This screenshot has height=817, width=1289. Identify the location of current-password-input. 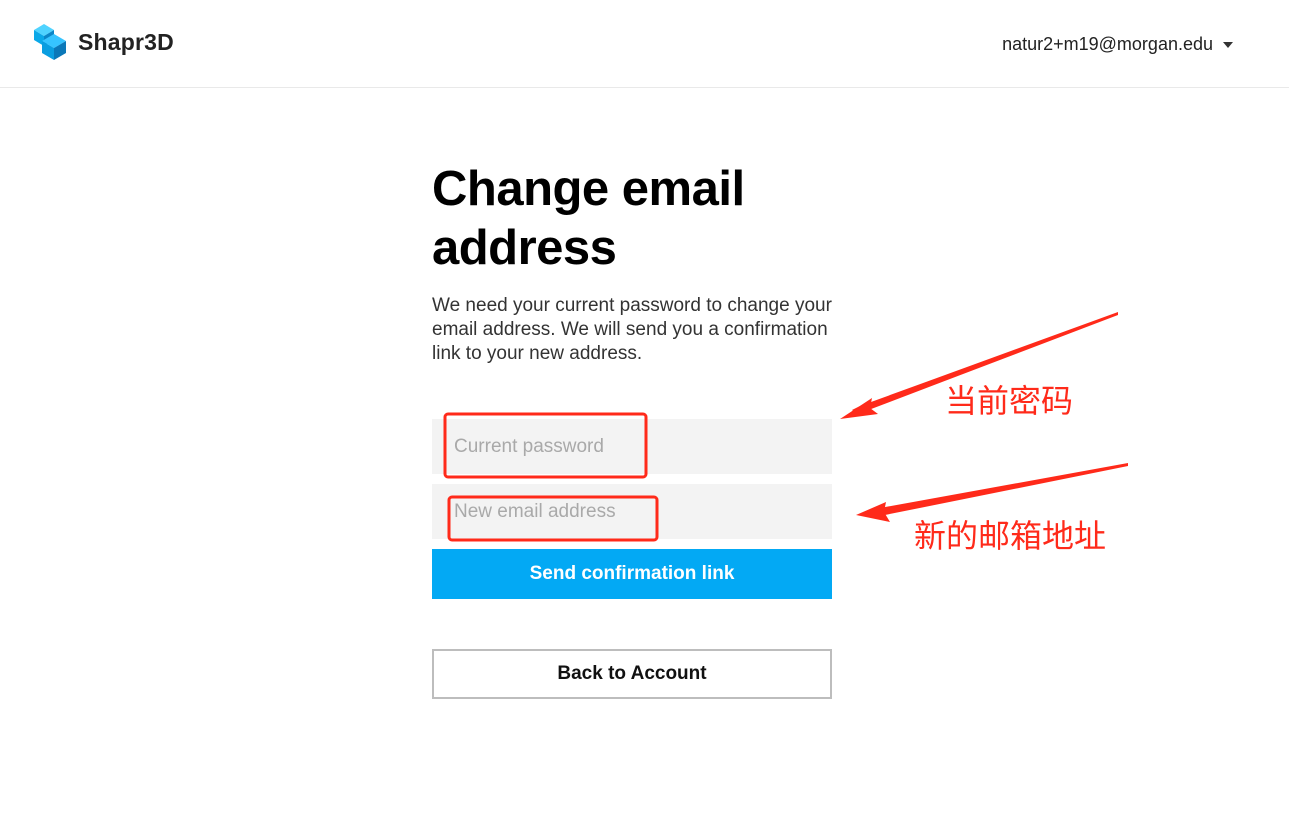
(632, 446).